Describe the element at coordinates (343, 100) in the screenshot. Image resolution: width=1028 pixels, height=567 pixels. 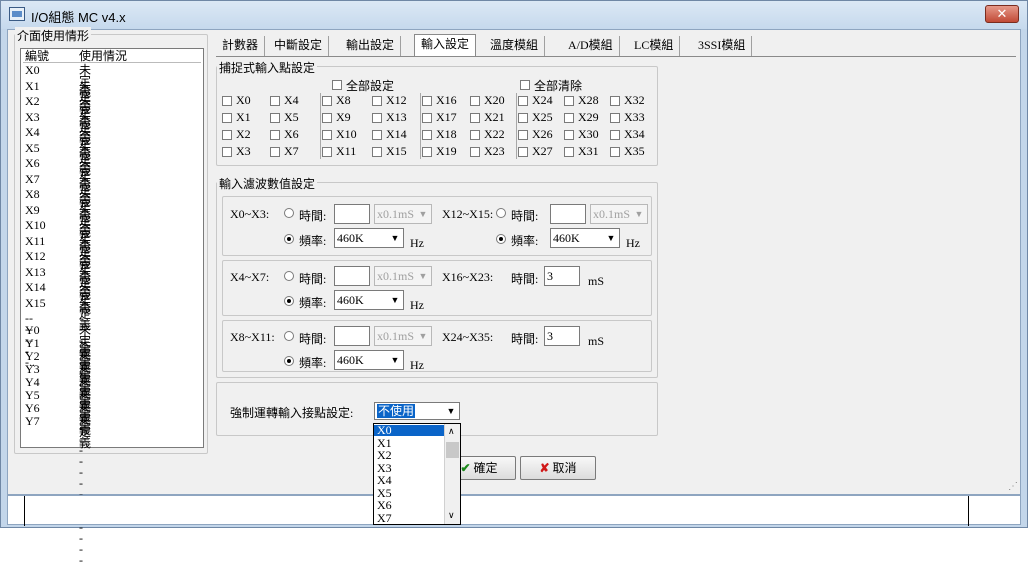
I see `label-x8: X8` at that location.